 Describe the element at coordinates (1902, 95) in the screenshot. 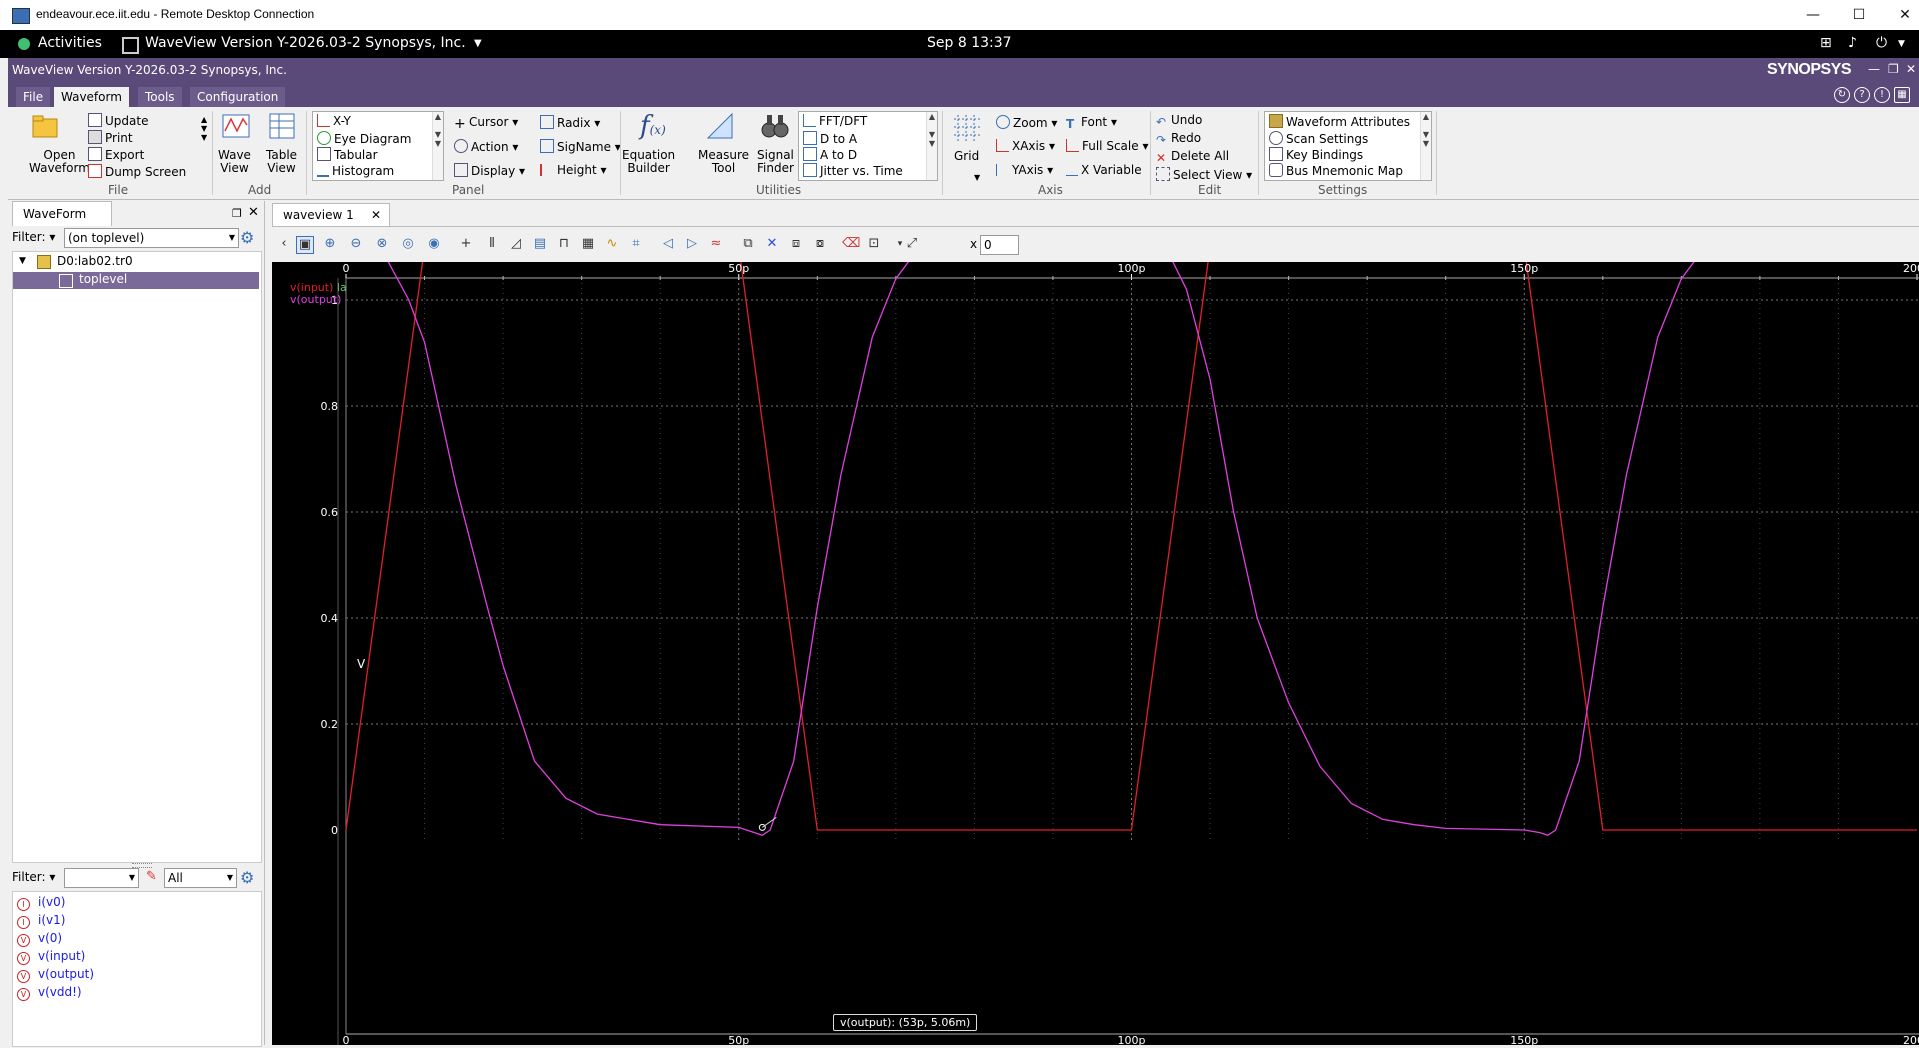

I see `layout-icon: ▦` at that location.